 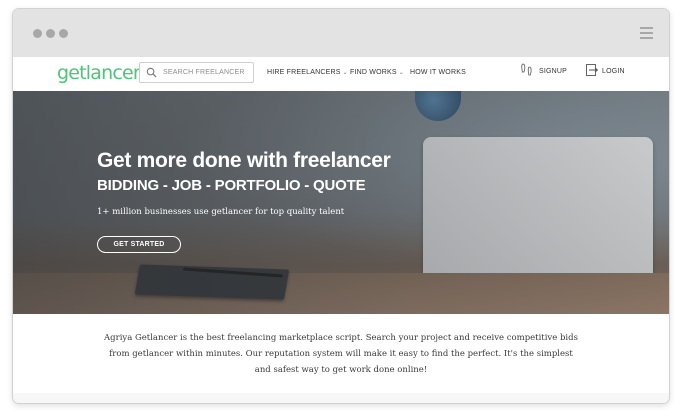 I want to click on nav-find-works: FIND WORKS ⌄, so click(x=377, y=72).